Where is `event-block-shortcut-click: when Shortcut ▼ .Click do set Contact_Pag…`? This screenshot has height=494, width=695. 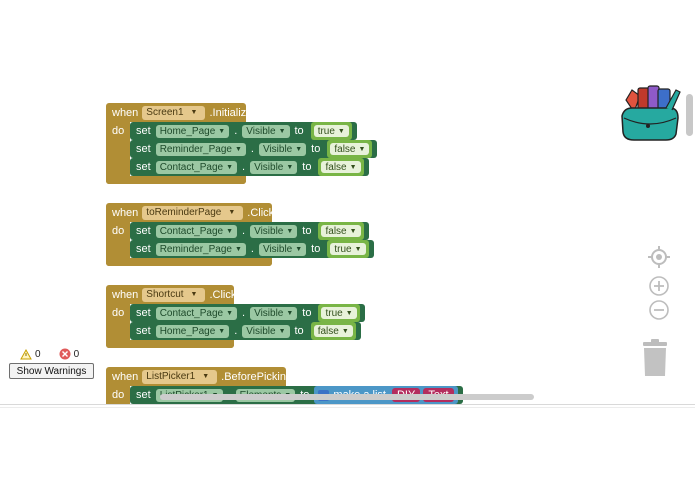
event-block-shortcut-click: when Shortcut ▼ .Click do set Contact_Pag… is located at coordinates (235, 316).